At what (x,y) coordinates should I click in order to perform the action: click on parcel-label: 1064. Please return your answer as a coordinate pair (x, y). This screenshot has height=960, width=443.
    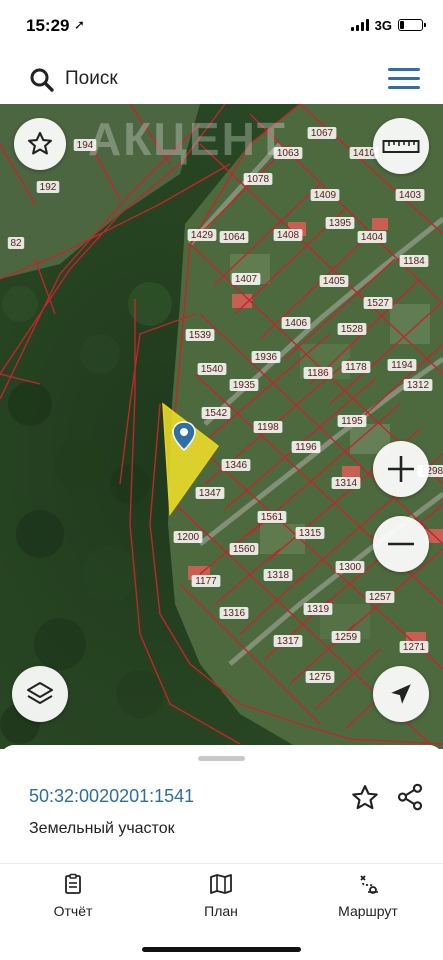
    Looking at the image, I should click on (234, 237).